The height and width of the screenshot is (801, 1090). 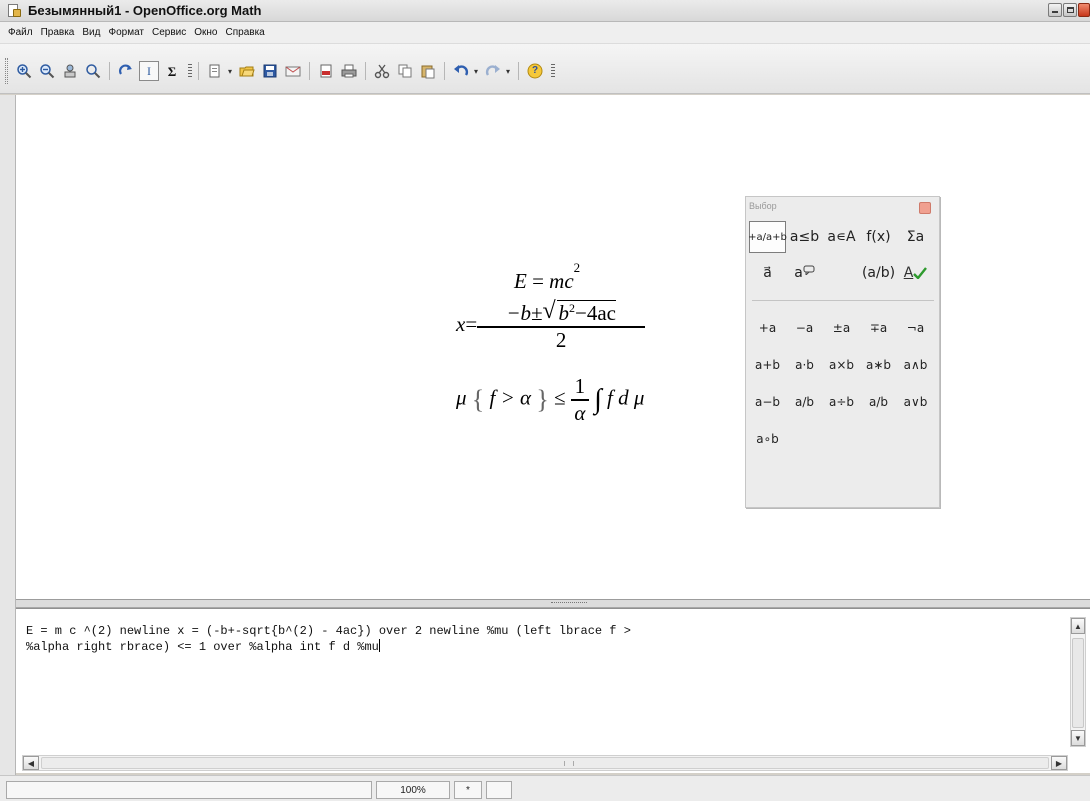 I want to click on window-title: Безымянный1 - OpenOffice.org Math, so click(x=145, y=10).